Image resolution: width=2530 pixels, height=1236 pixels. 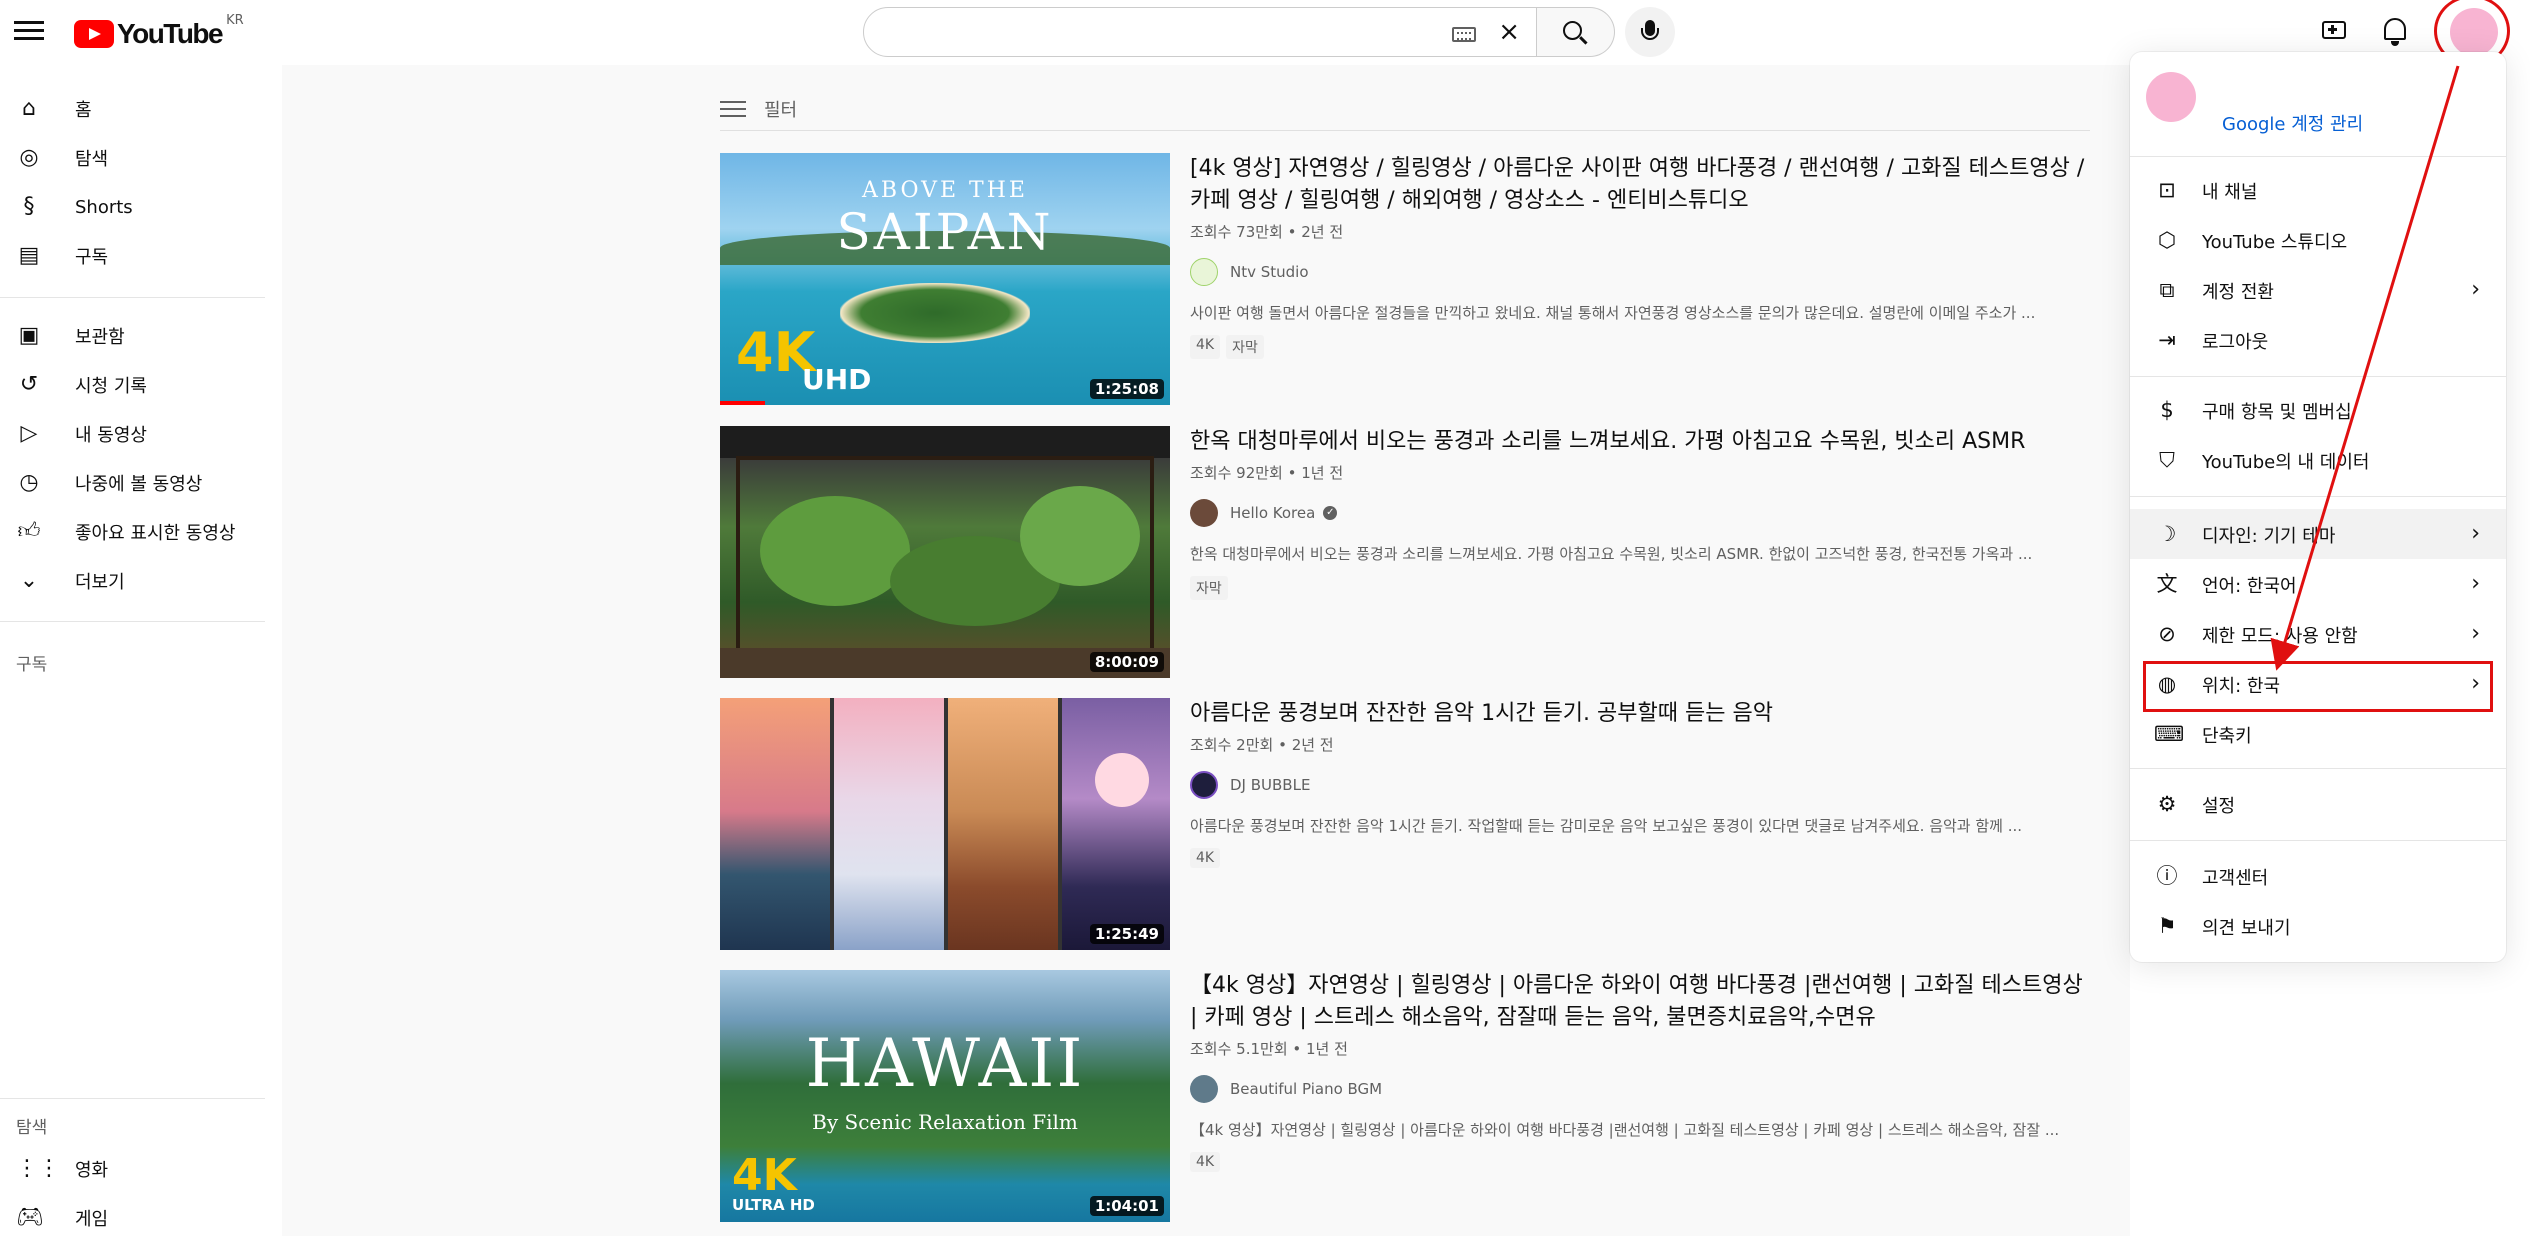 What do you see at coordinates (945, 279) in the screenshot?
I see `video-thumbnail: ABOVE THE SAIPAN 4K UHD 1:25:08` at bounding box center [945, 279].